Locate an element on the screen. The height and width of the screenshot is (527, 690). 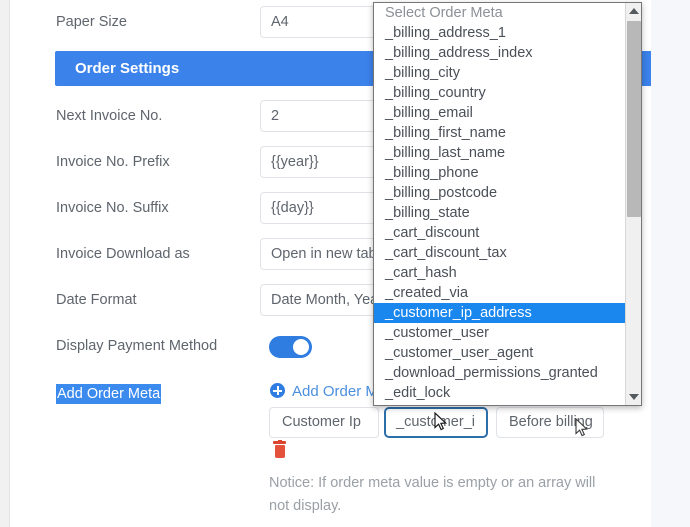
dropdown-option: _cart_discount is located at coordinates (500, 233).